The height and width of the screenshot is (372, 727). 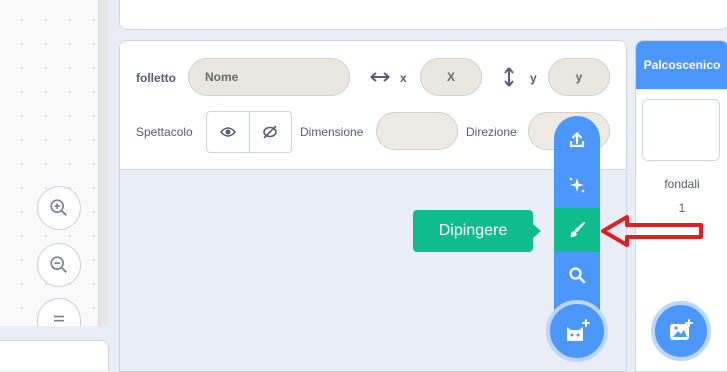 I want to click on stage-thumbnail, so click(x=681, y=130).